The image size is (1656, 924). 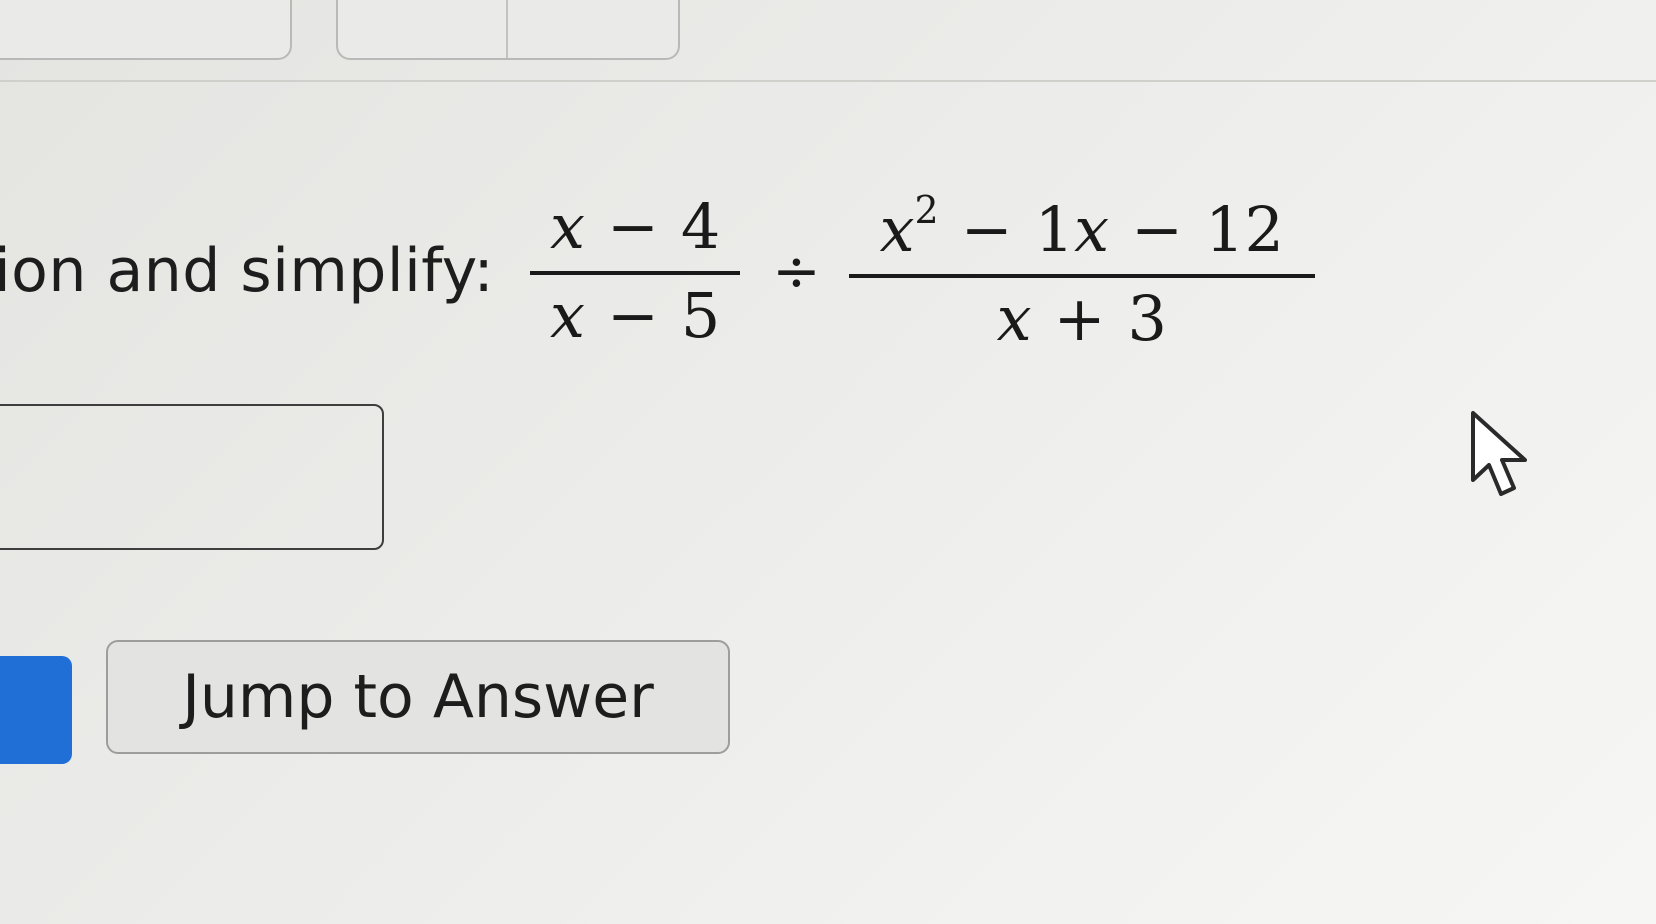 What do you see at coordinates (146, 30) in the screenshot?
I see `top-tab` at bounding box center [146, 30].